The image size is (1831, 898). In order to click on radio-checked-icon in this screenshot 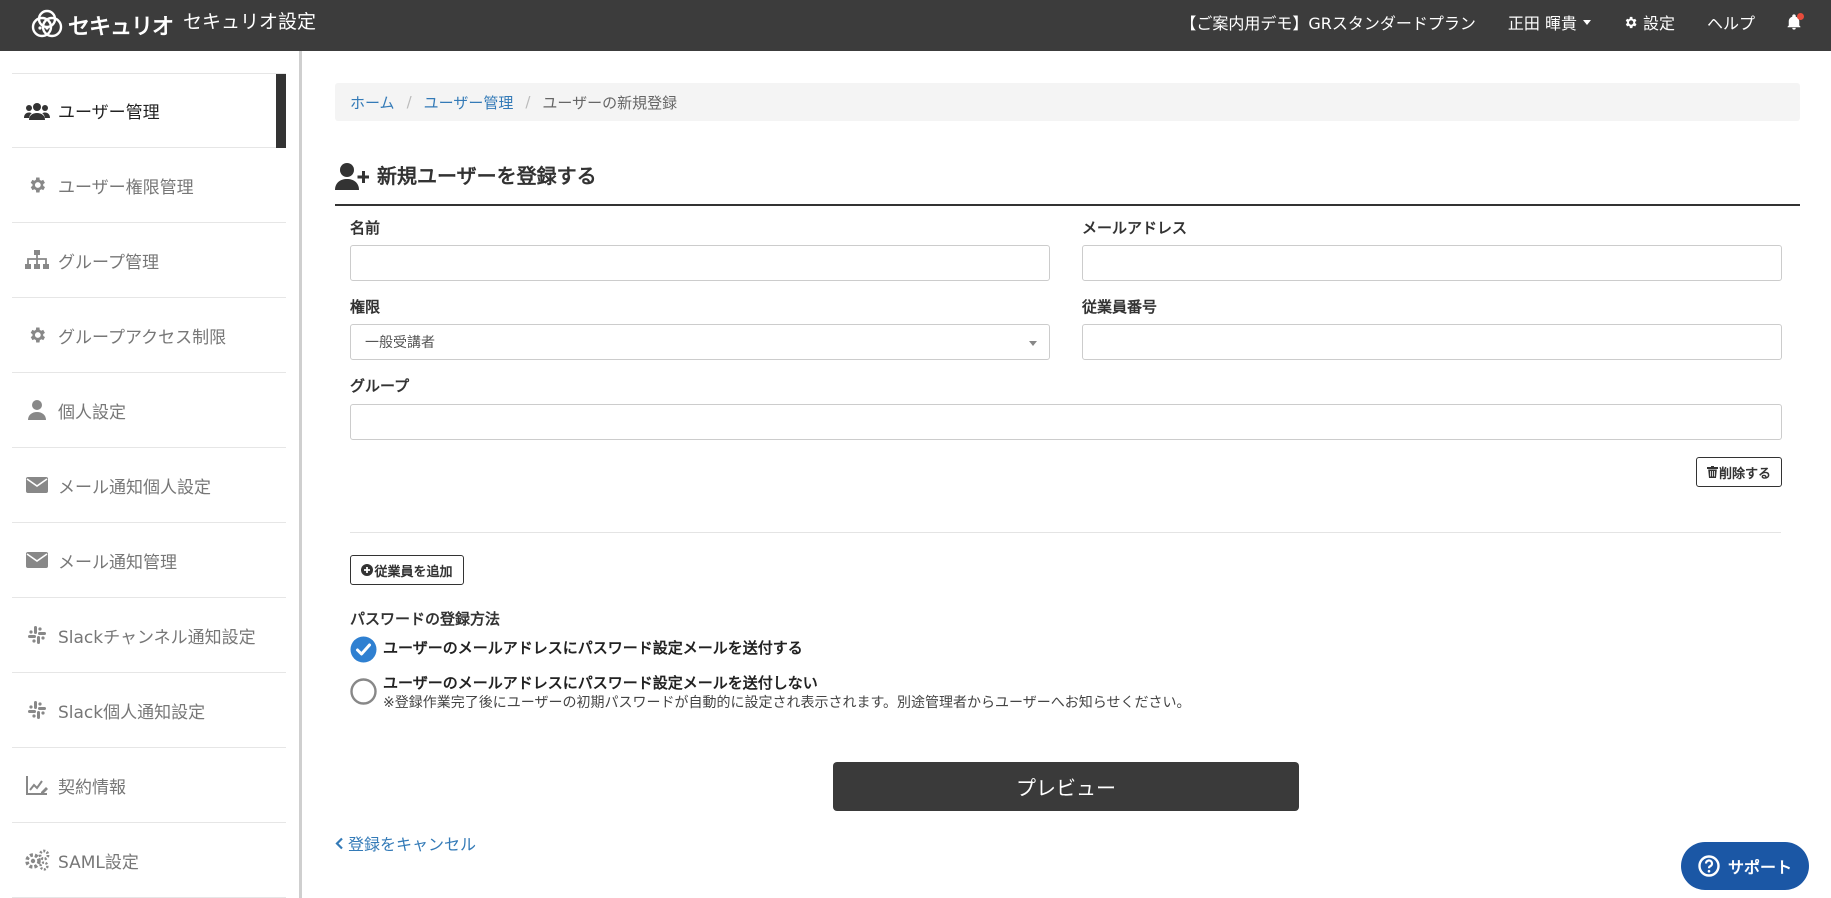, I will do `click(363, 649)`.